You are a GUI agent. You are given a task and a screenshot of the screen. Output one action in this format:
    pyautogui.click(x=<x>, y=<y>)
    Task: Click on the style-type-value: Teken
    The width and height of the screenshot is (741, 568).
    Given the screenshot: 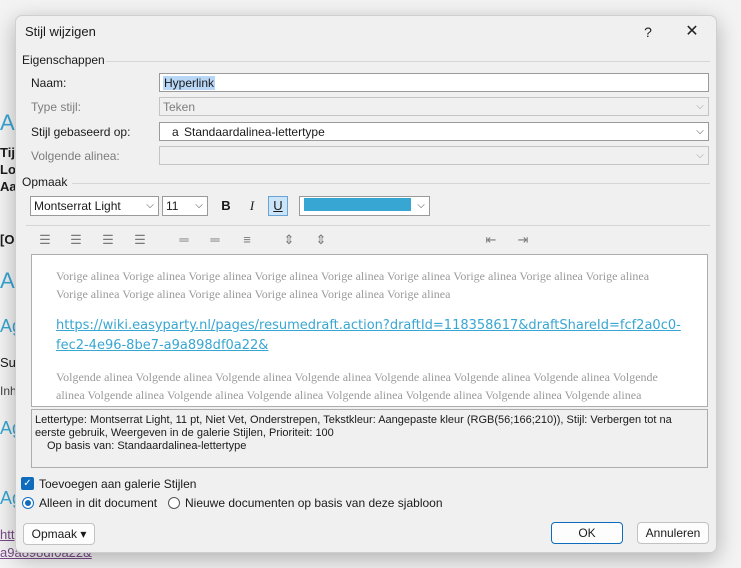 What is the action you would take?
    pyautogui.click(x=179, y=107)
    